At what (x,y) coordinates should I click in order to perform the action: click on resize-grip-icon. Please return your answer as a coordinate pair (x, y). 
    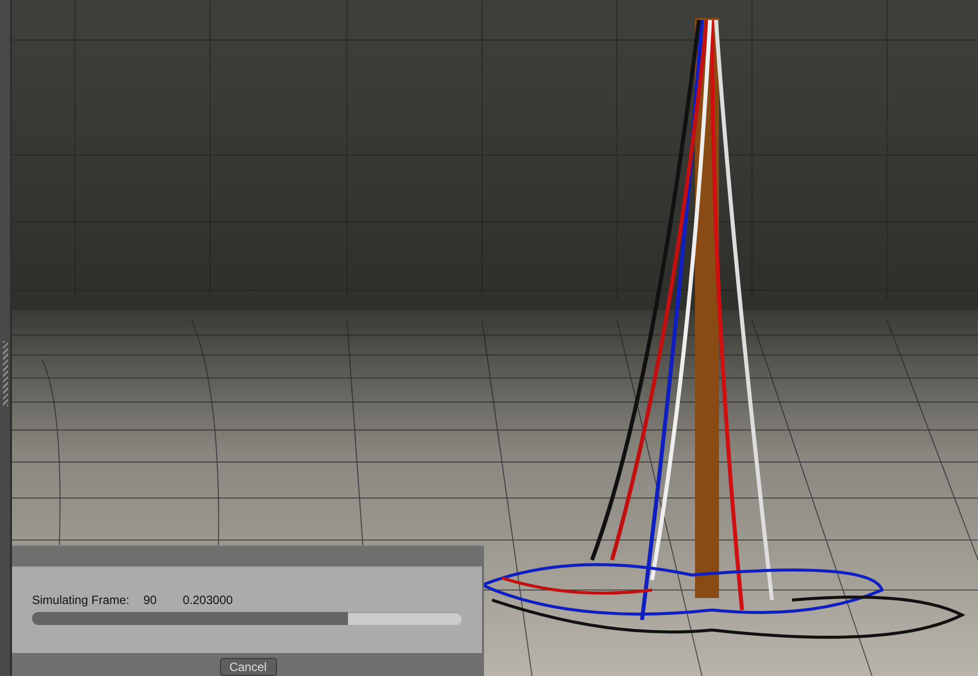
    Looking at the image, I should click on (5, 373).